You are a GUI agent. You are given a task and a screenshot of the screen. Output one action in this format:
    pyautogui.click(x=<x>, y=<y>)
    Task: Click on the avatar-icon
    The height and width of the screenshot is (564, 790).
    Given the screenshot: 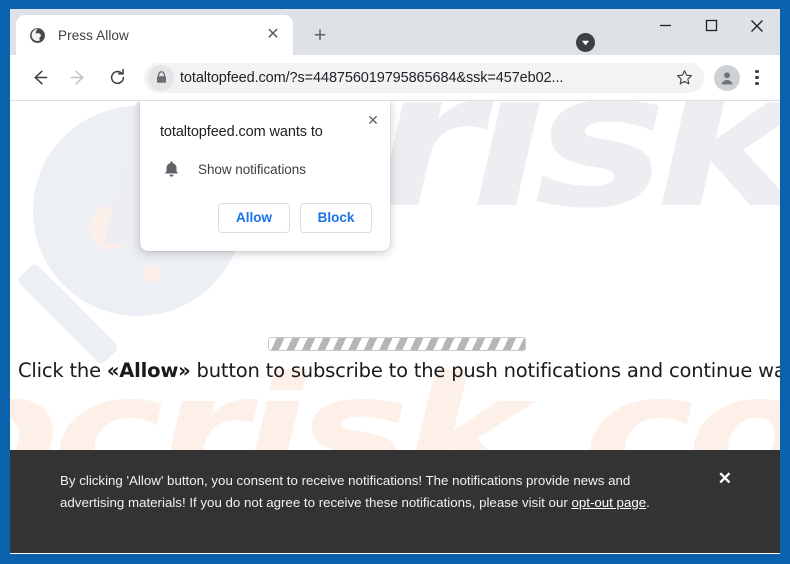 What is the action you would take?
    pyautogui.click(x=727, y=77)
    